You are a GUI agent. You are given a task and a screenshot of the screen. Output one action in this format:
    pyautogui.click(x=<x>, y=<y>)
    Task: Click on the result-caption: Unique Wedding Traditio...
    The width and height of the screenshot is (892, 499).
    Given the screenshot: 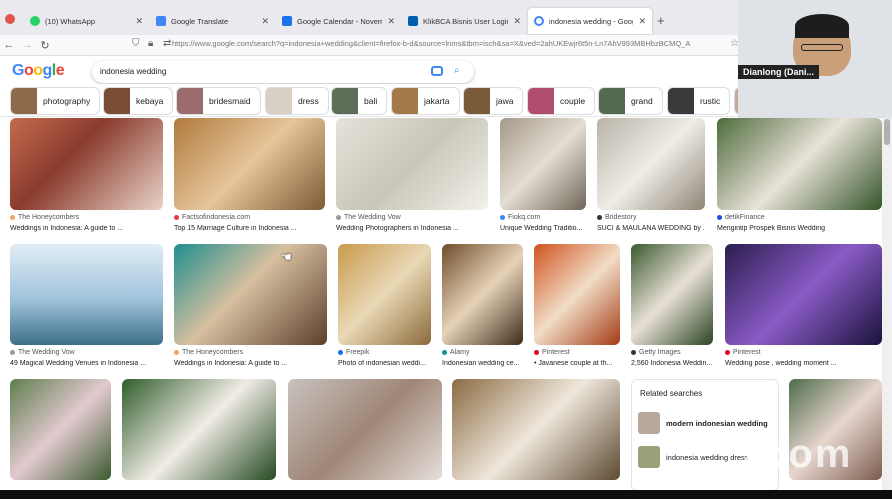 What is the action you would take?
    pyautogui.click(x=543, y=228)
    